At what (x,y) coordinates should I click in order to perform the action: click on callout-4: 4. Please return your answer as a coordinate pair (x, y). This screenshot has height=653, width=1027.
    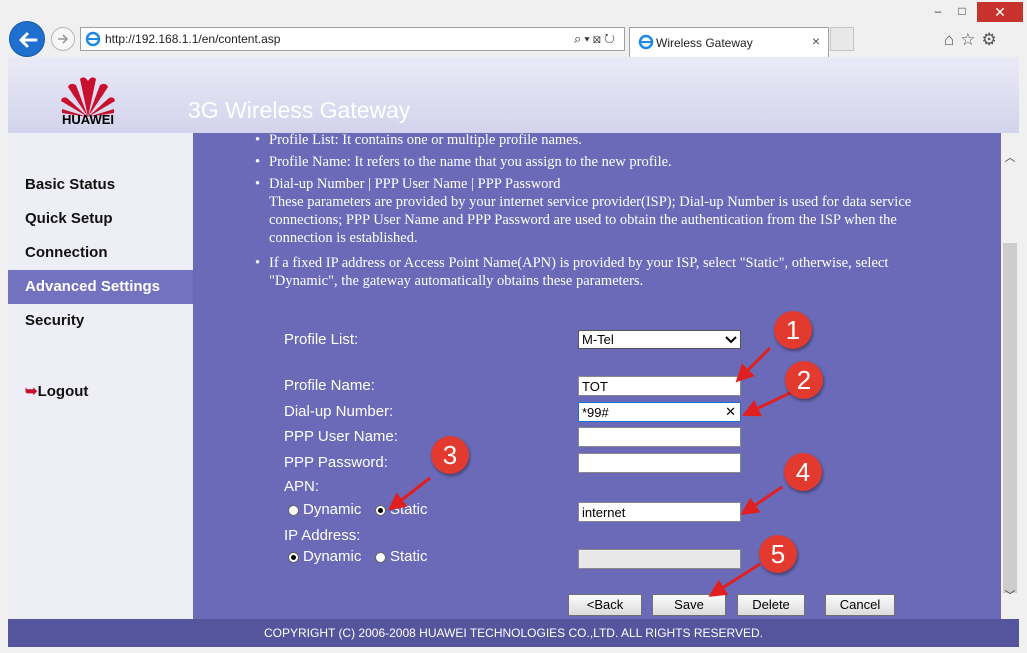
    Looking at the image, I should click on (803, 472).